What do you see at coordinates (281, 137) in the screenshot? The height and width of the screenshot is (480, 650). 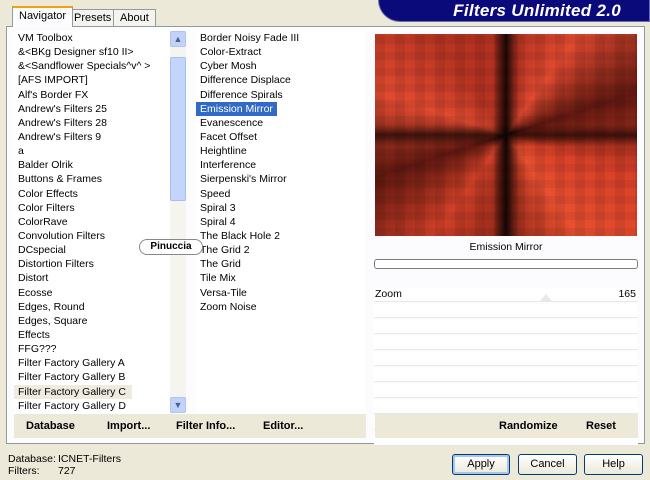 I see `list-item: Facet Offset` at bounding box center [281, 137].